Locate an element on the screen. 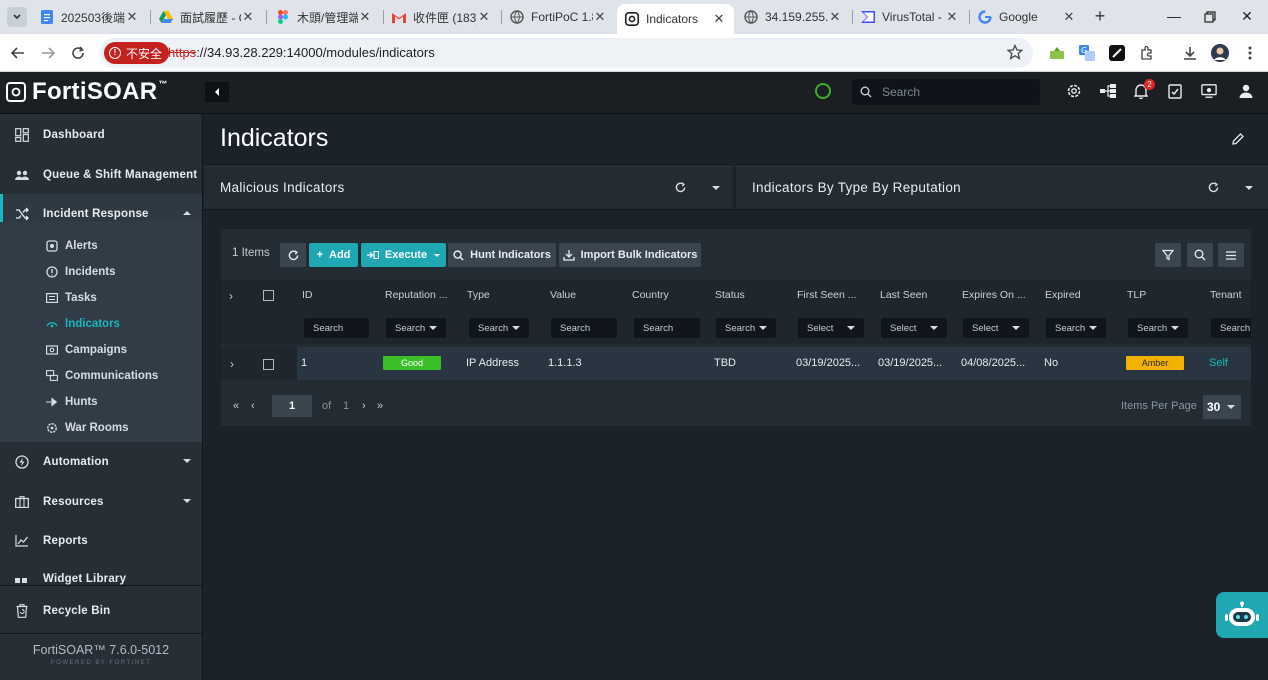 The width and height of the screenshot is (1268, 680). column-header-expired: Expired is located at coordinates (1063, 295).